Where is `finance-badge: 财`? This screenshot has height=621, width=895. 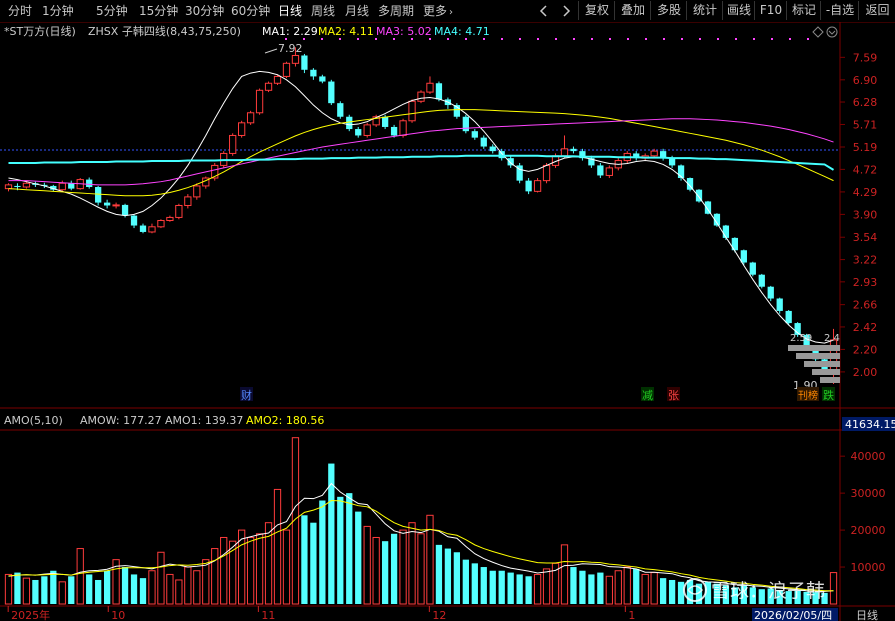
finance-badge: 财 is located at coordinates (246, 395).